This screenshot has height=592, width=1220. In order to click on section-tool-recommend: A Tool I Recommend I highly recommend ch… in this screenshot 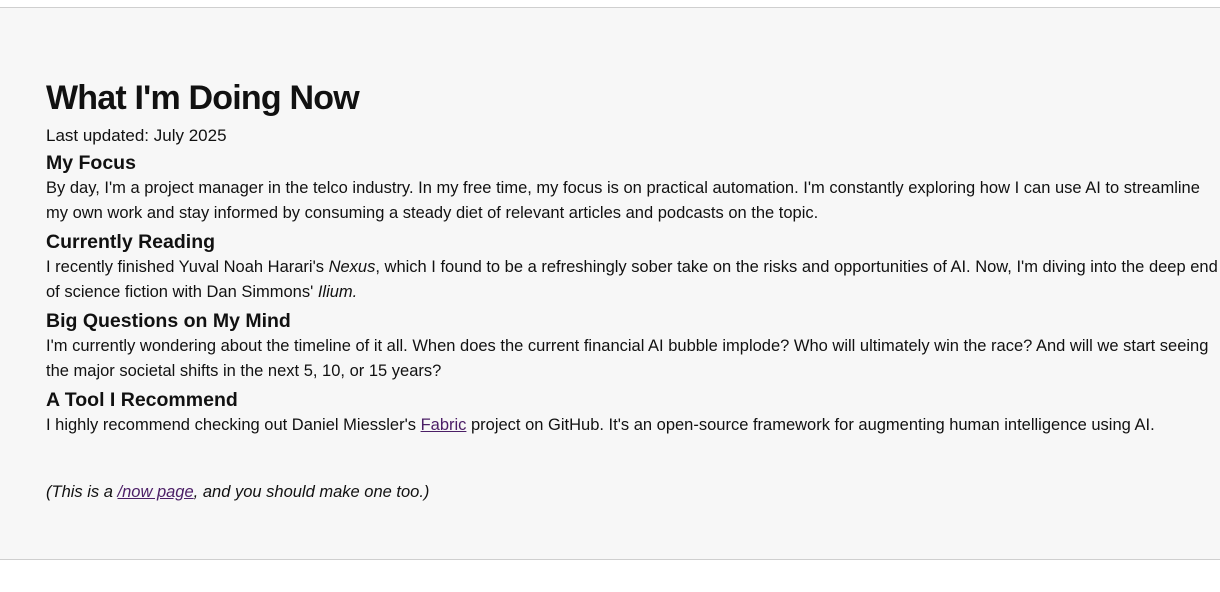, I will do `click(632, 412)`.